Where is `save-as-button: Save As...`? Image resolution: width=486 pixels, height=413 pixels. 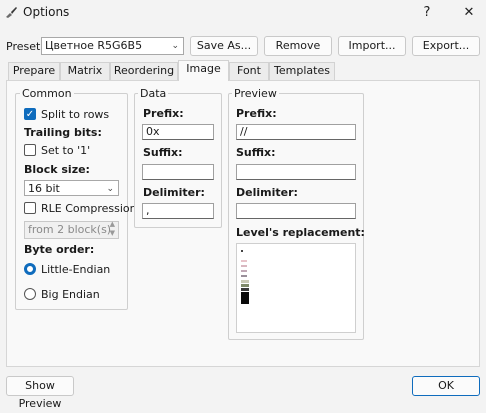 save-as-button: Save As... is located at coordinates (224, 46).